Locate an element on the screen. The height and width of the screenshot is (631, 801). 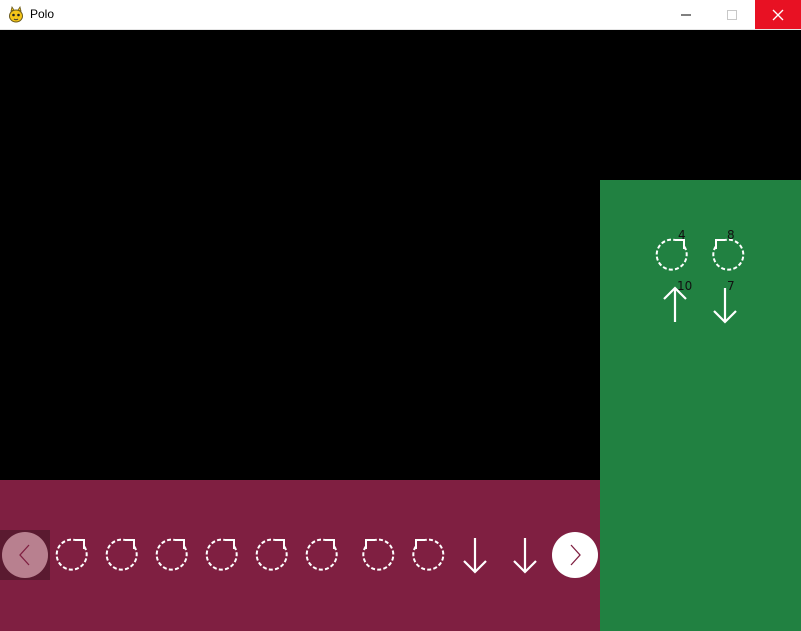
prev-page-button-frame is located at coordinates (25, 555).